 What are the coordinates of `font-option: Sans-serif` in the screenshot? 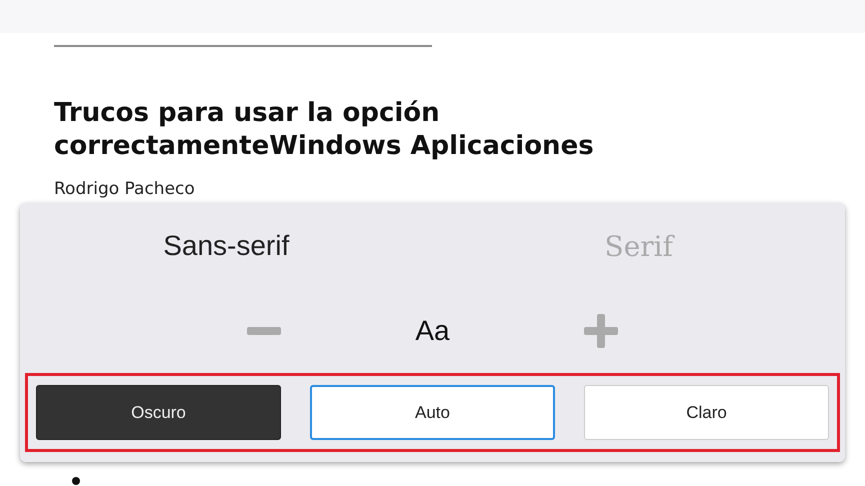 It's located at (226, 246).